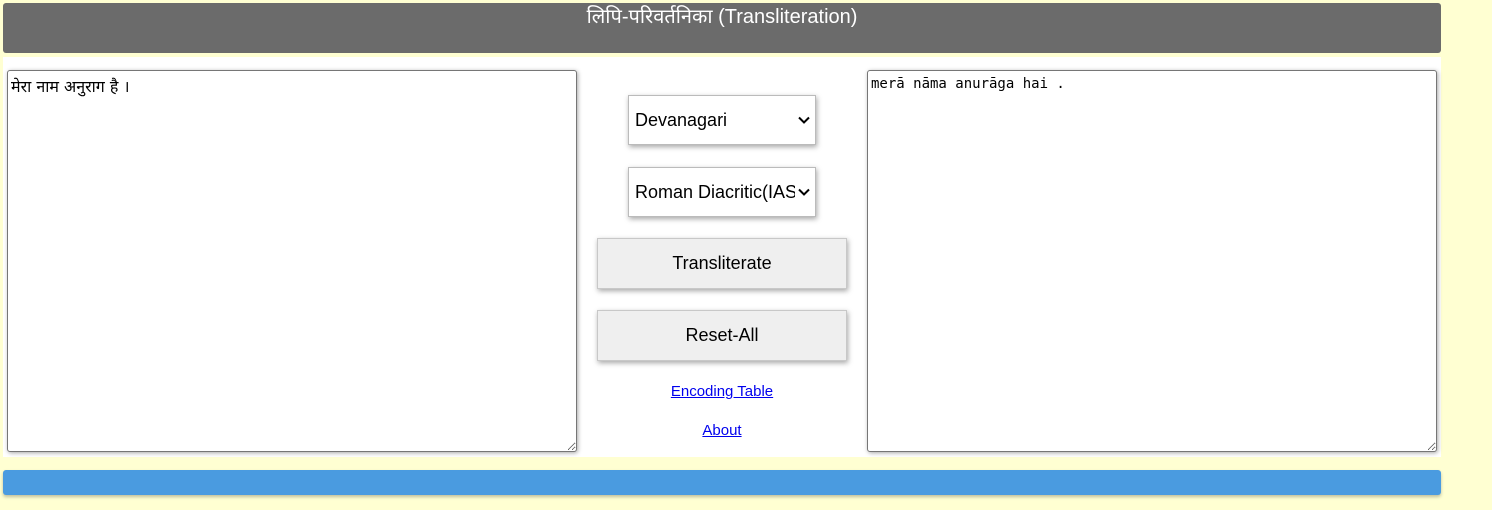 The width and height of the screenshot is (1492, 510). I want to click on target-script-selected: Roman Diacritic(IAST), so click(715, 192).